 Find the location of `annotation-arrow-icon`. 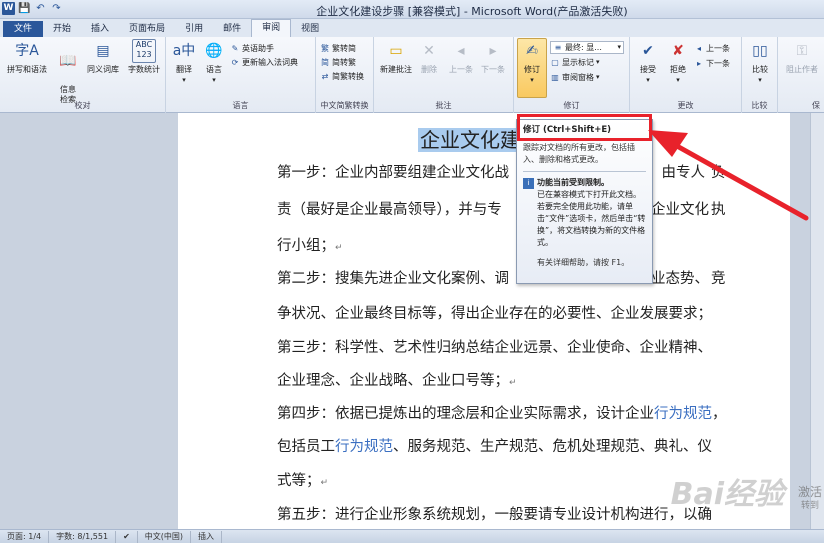

annotation-arrow-icon is located at coordinates (728, 175).